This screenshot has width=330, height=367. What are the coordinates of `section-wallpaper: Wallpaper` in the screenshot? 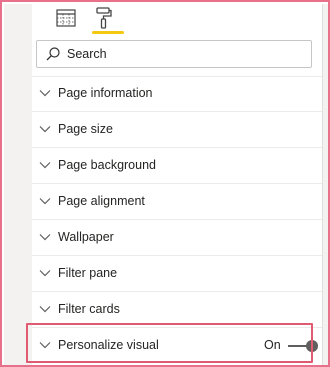 It's located at (177, 237).